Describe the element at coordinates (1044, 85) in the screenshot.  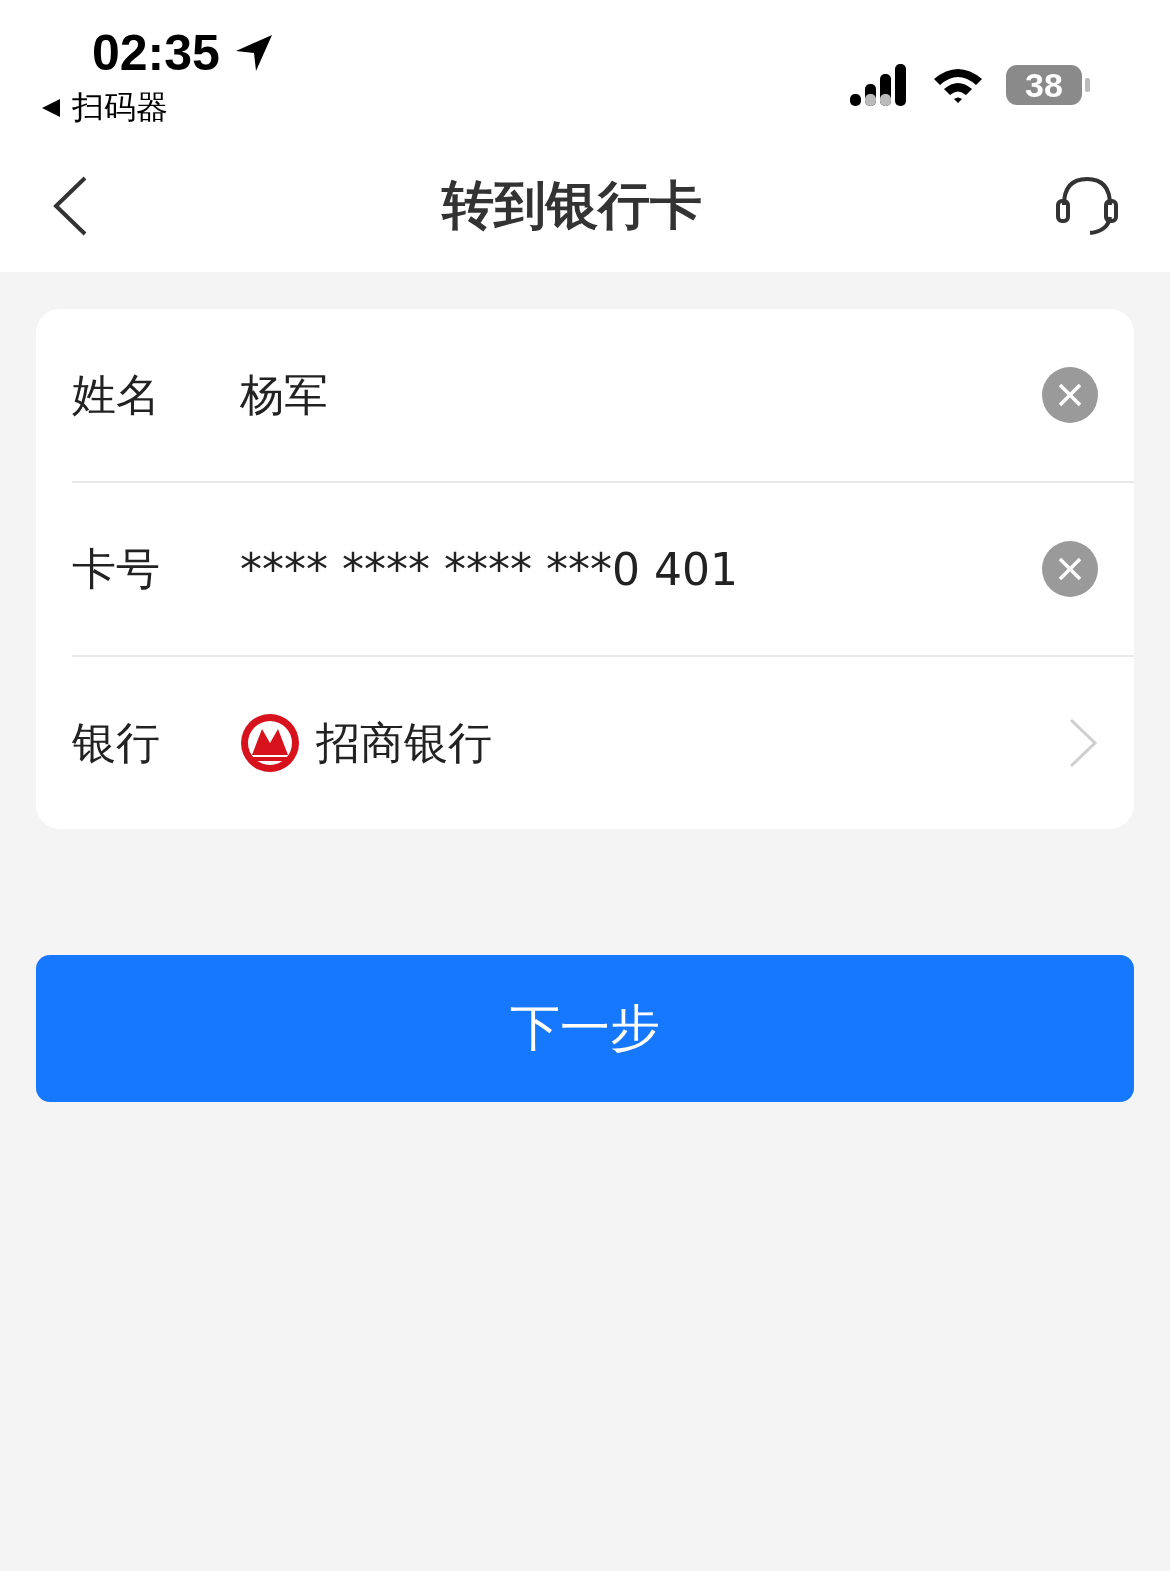
I see `battery-level: 38` at that location.